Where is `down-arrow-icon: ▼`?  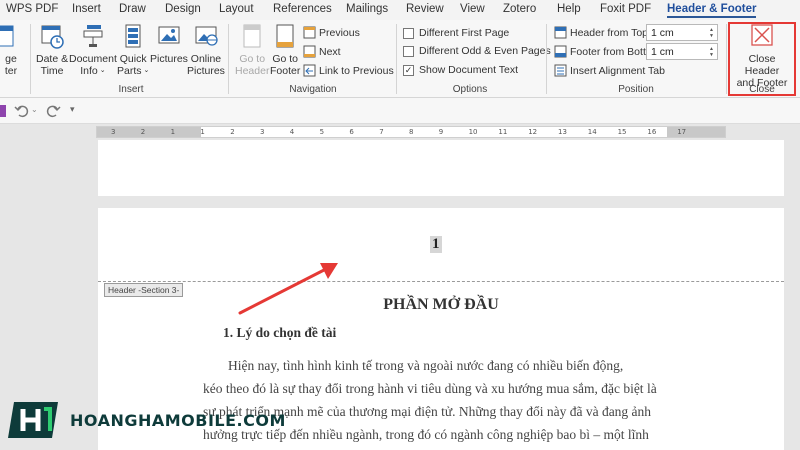
down-arrow-icon: ▼ is located at coordinates (711, 35).